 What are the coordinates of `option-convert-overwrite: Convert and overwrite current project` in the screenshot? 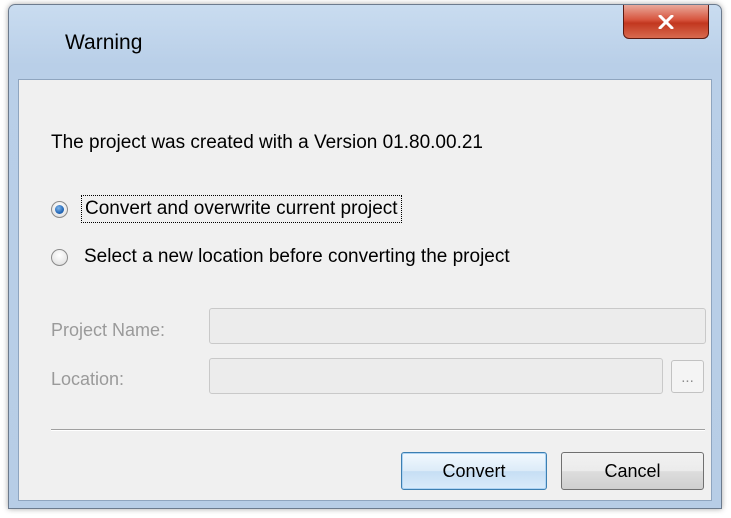 It's located at (226, 209).